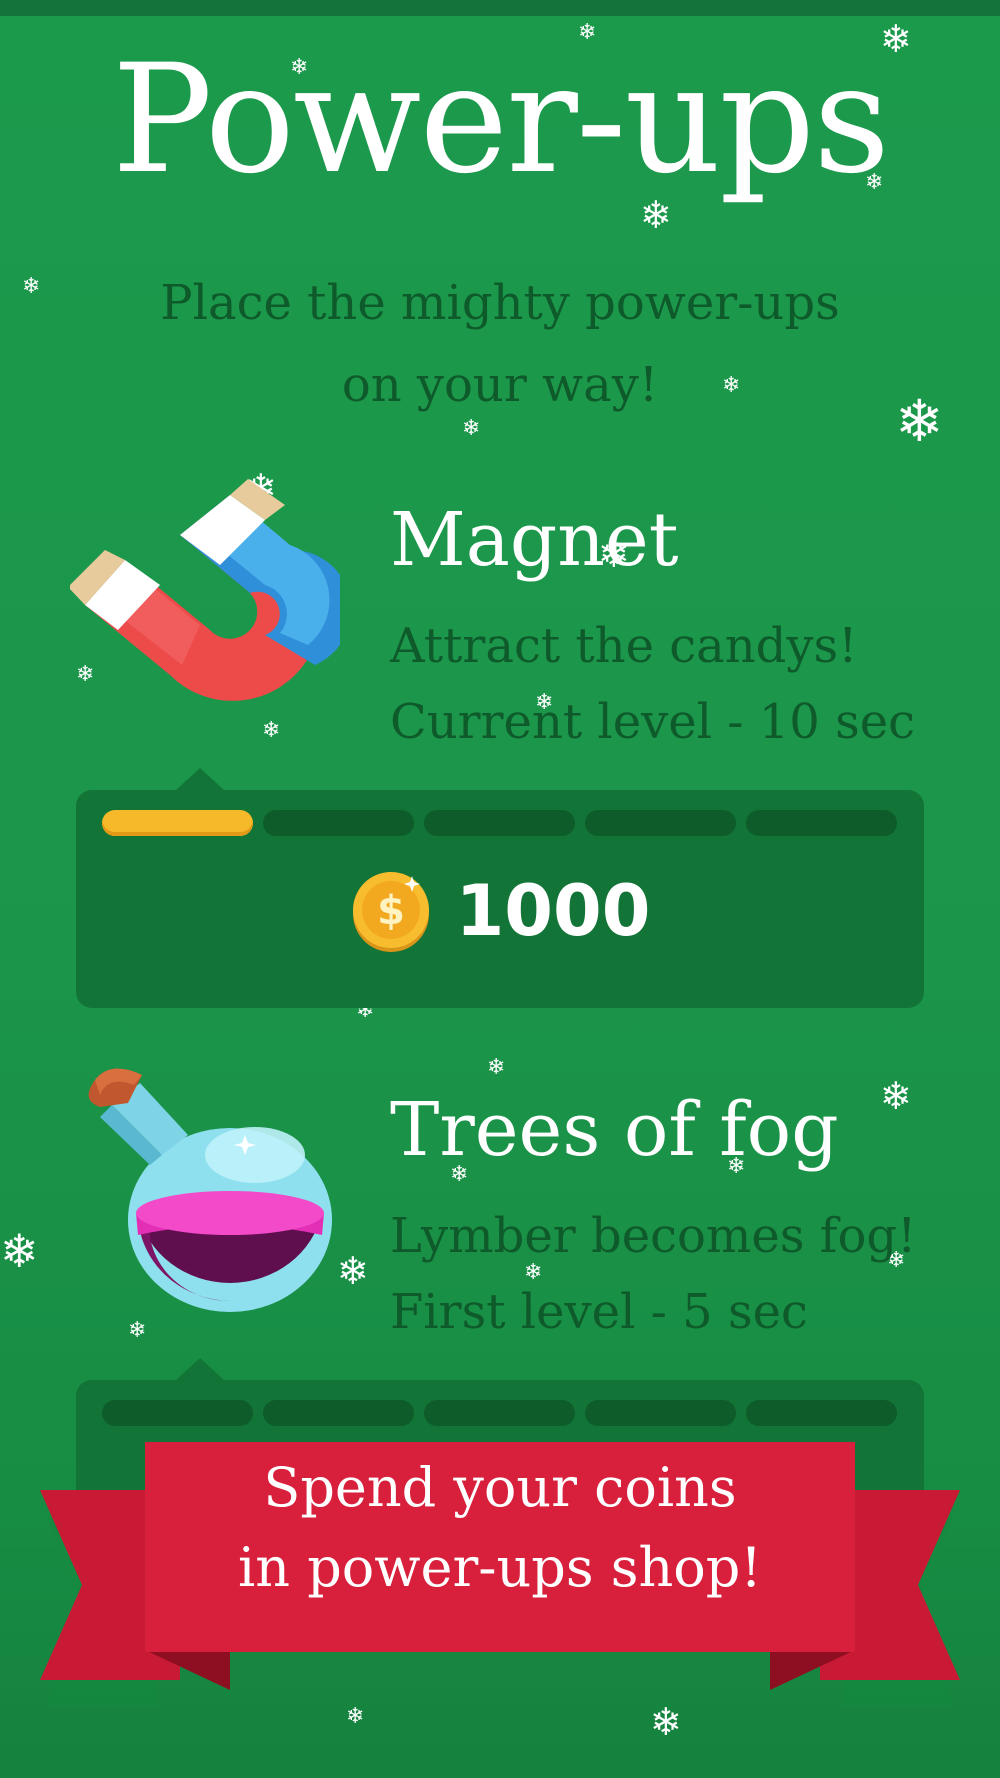  I want to click on powerup-level-text: First level - 5 sec, so click(599, 1312).